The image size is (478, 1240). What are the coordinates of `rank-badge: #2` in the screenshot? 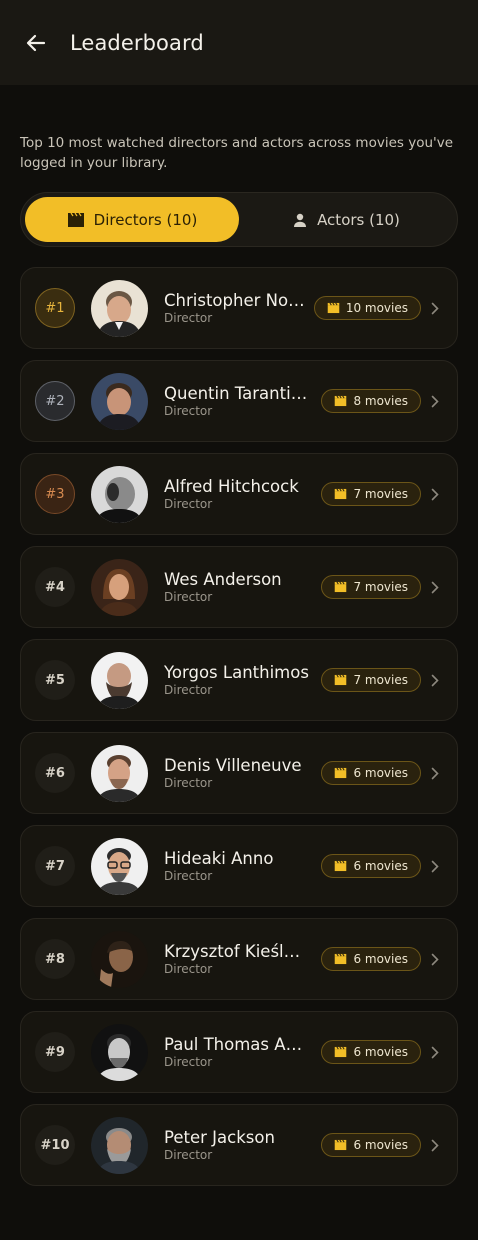 It's located at (55, 401).